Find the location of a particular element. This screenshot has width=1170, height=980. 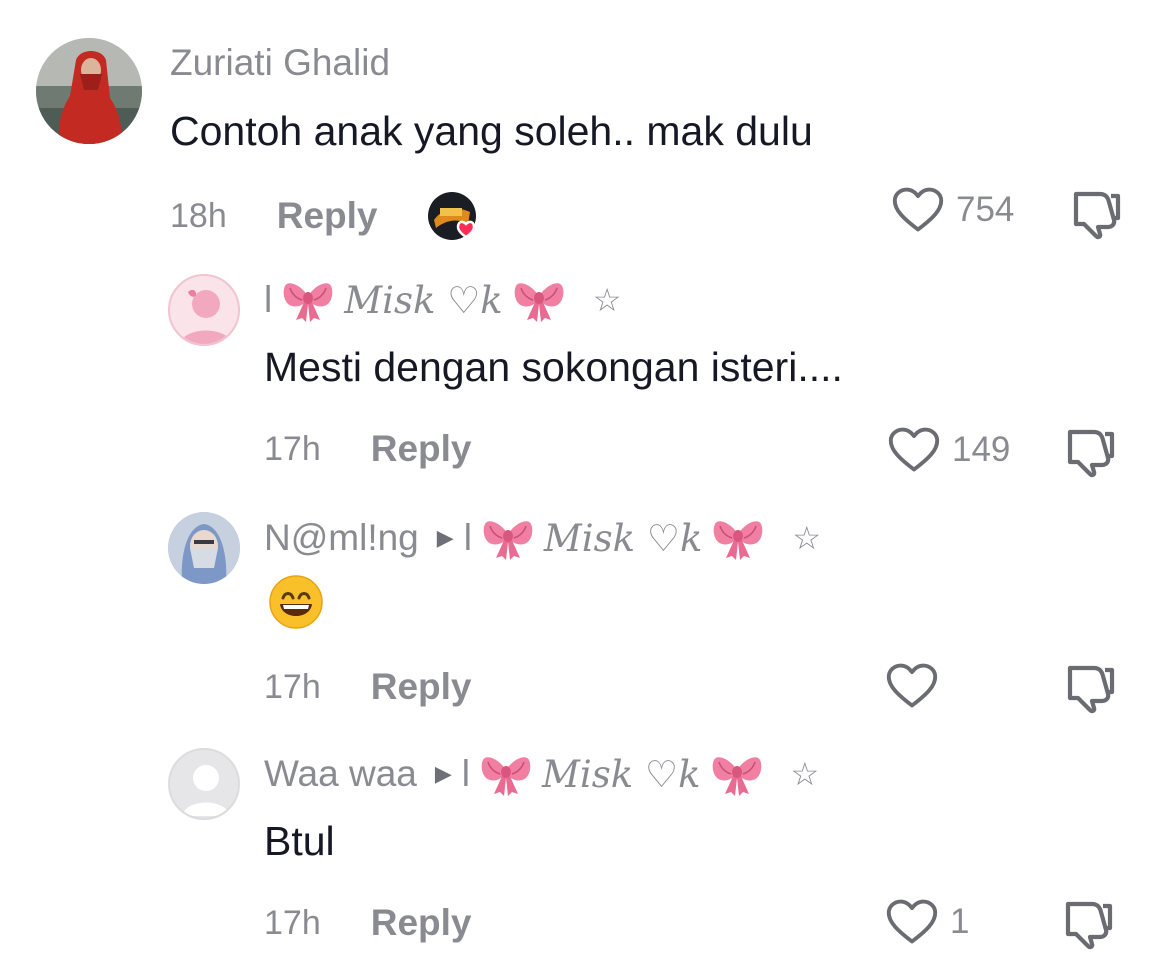

comment-username: Zuriati Ghalid is located at coordinates (280, 63).